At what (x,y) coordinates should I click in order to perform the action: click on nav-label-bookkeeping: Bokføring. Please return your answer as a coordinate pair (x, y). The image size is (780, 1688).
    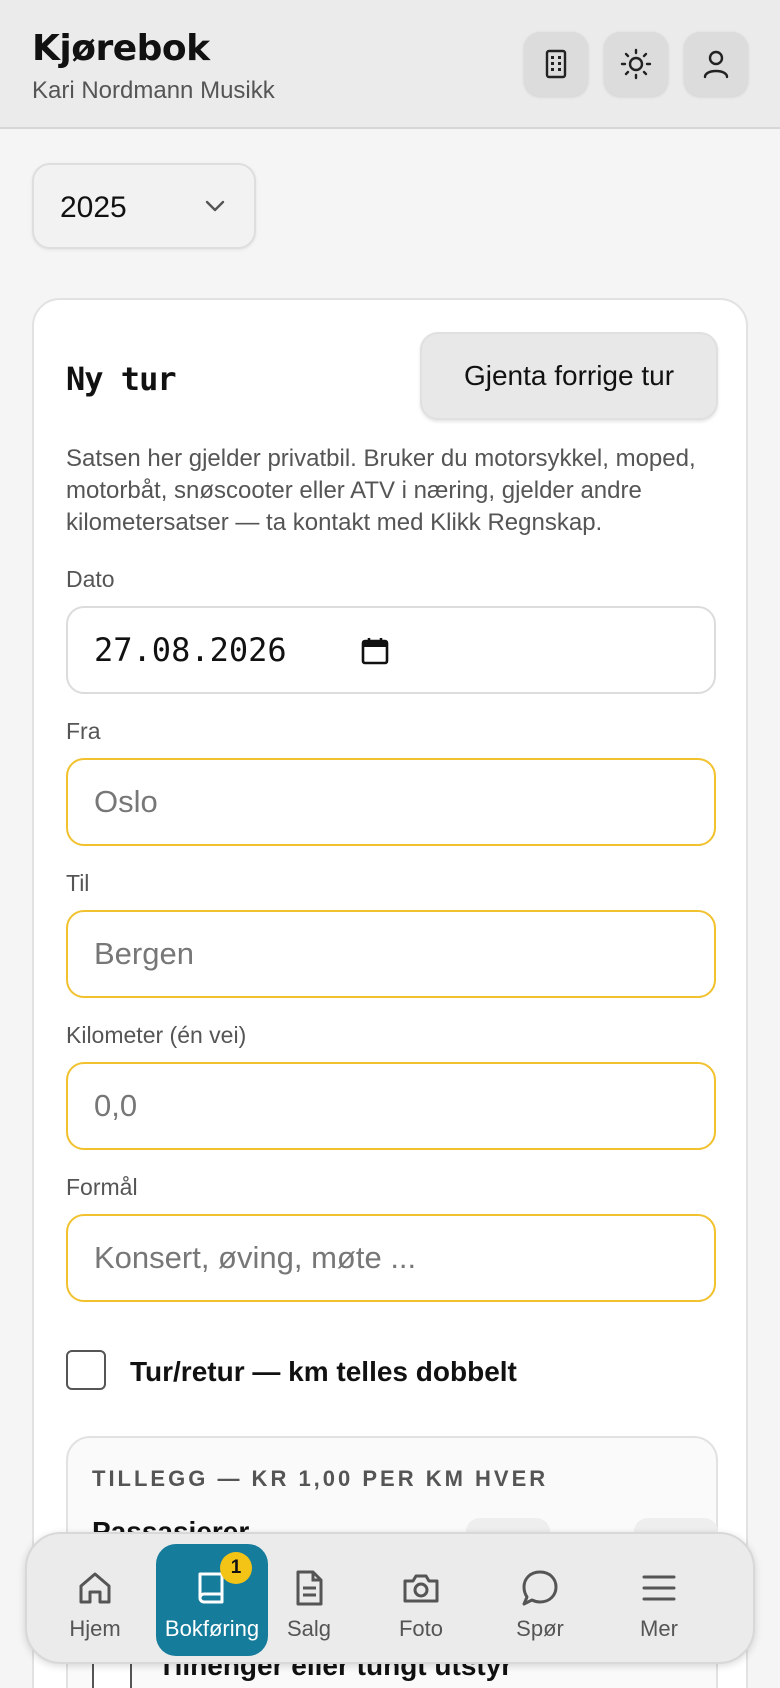
    Looking at the image, I should click on (212, 1628).